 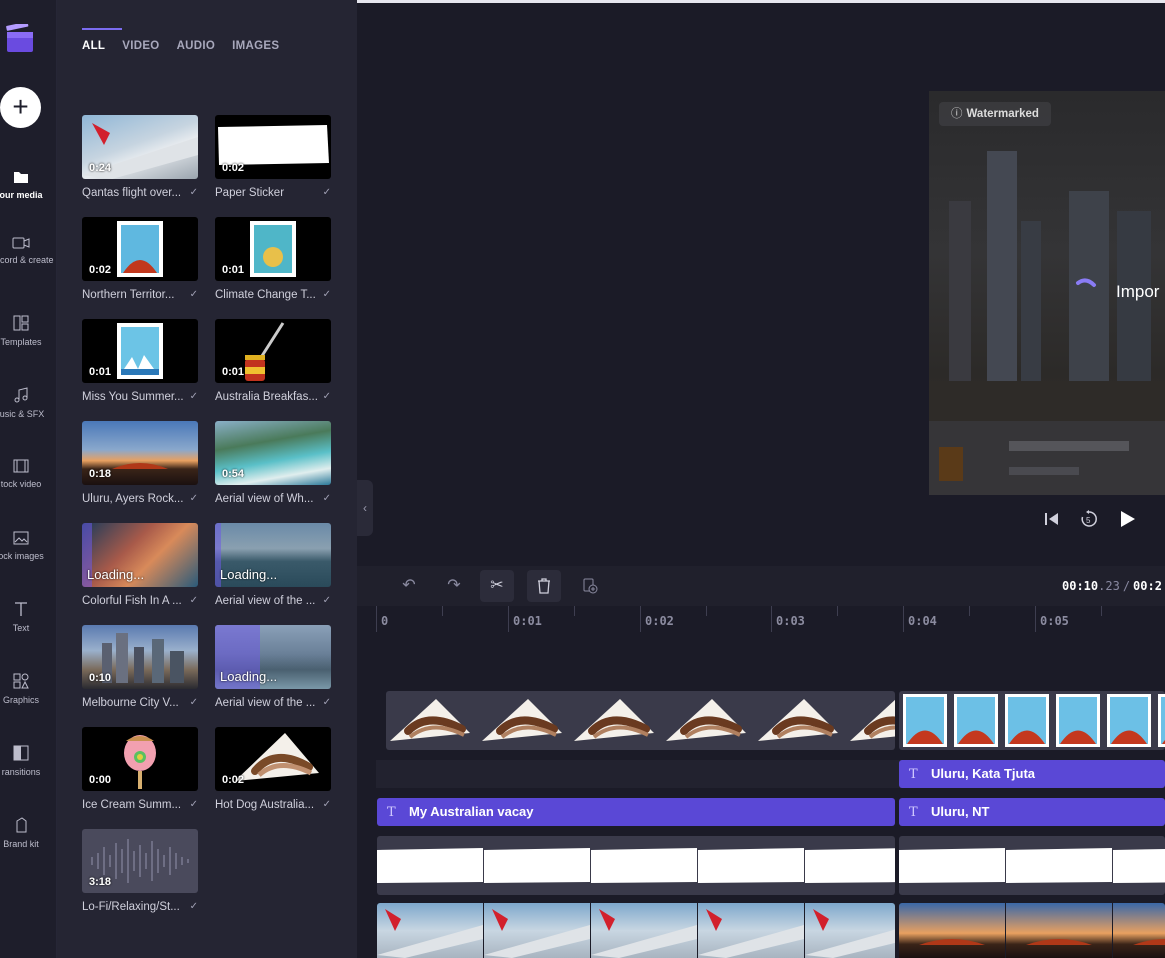 I want to click on media-item: 0:02 Hot Dog Australia... ✓, so click(x=273, y=769).